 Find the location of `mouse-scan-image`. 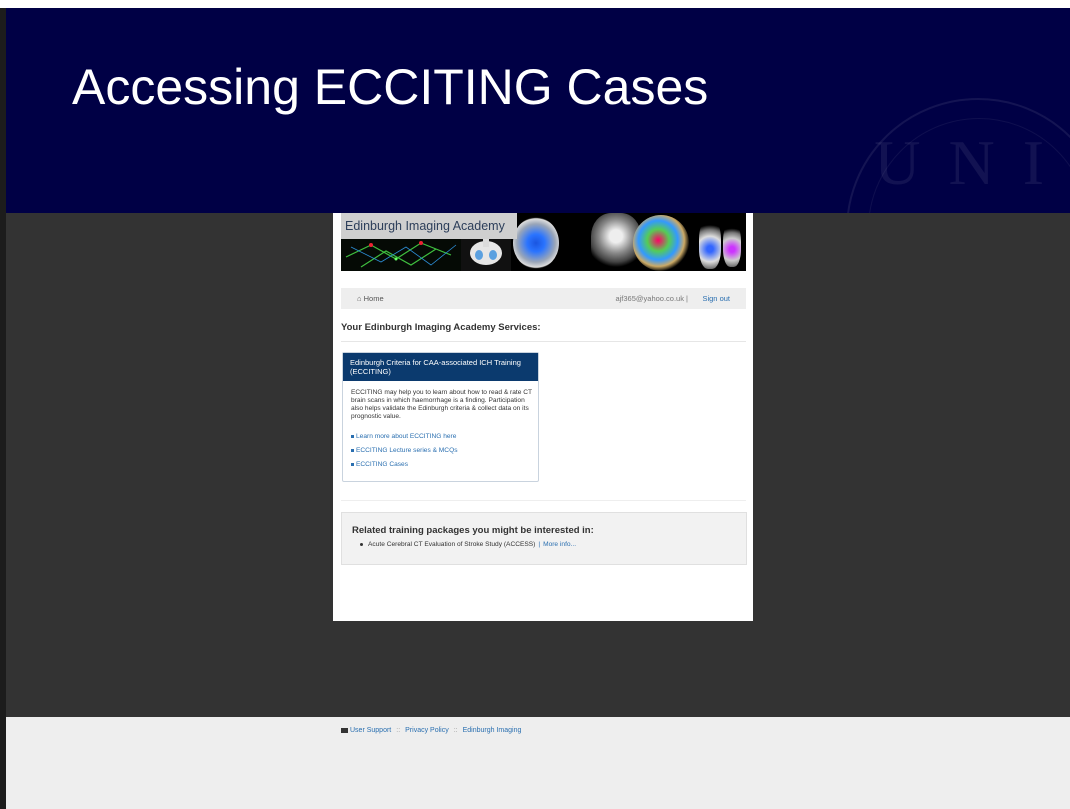

mouse-scan-image is located at coordinates (710, 244).